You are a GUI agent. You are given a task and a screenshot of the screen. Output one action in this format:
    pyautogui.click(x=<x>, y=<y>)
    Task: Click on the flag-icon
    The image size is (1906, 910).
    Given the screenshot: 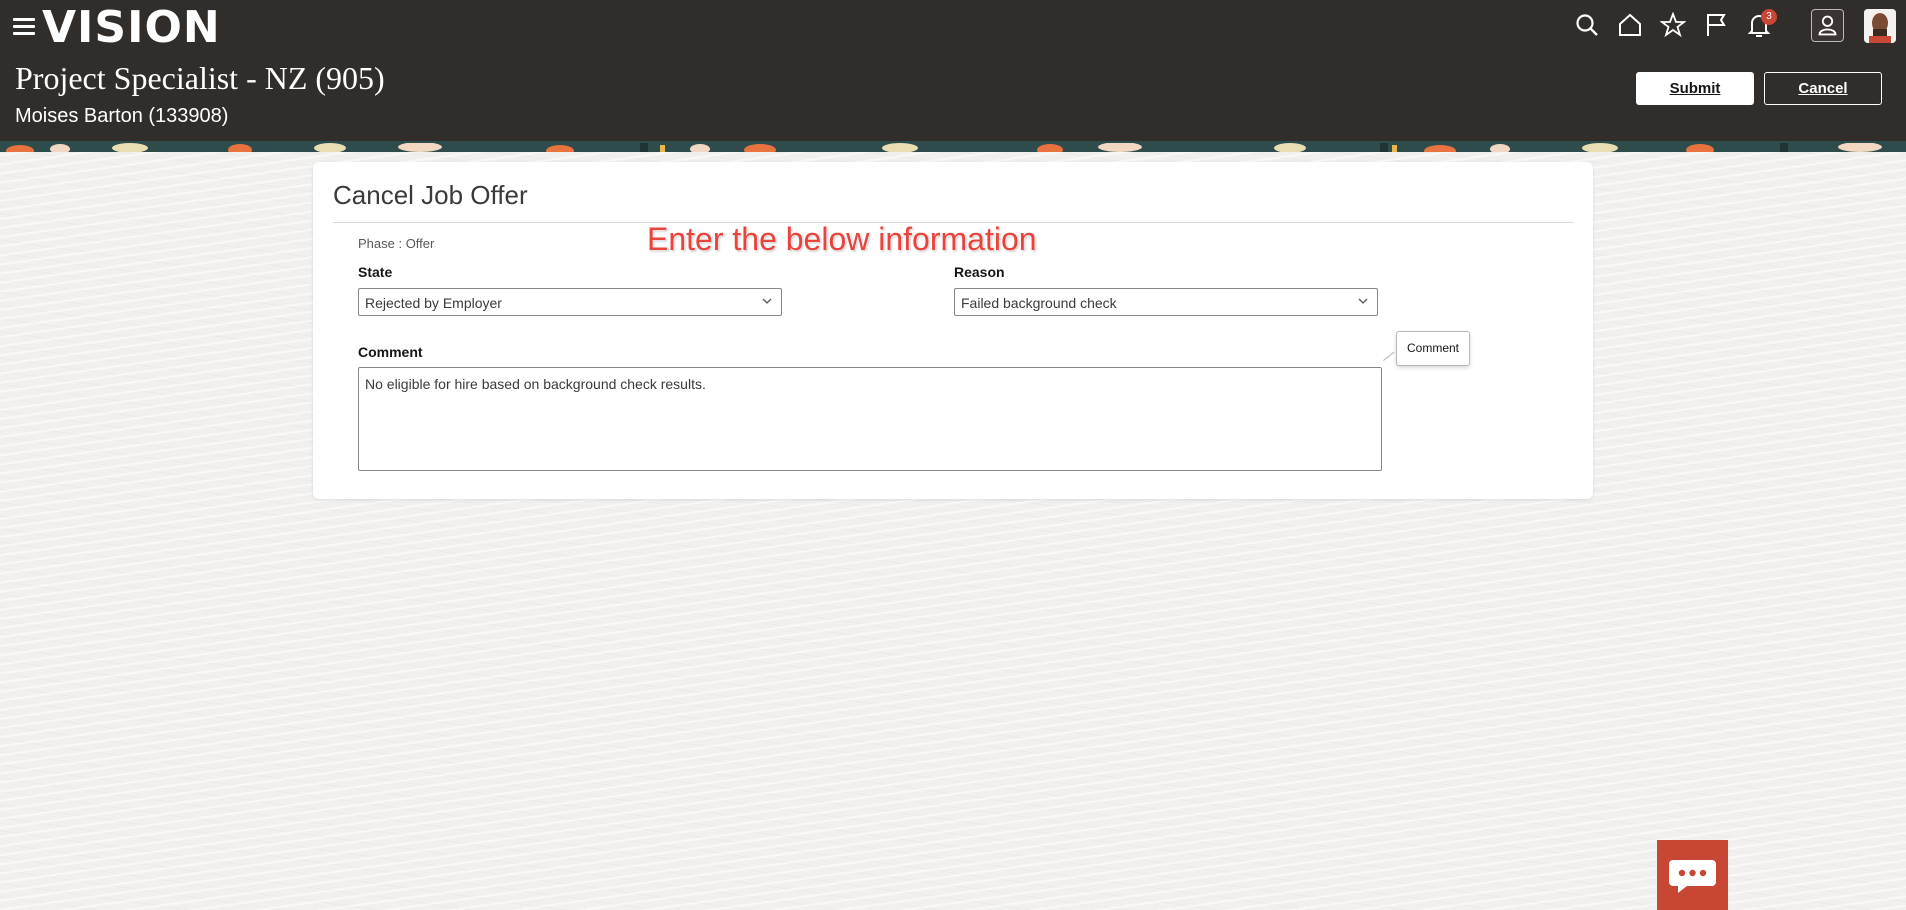 What is the action you would take?
    pyautogui.click(x=1717, y=26)
    